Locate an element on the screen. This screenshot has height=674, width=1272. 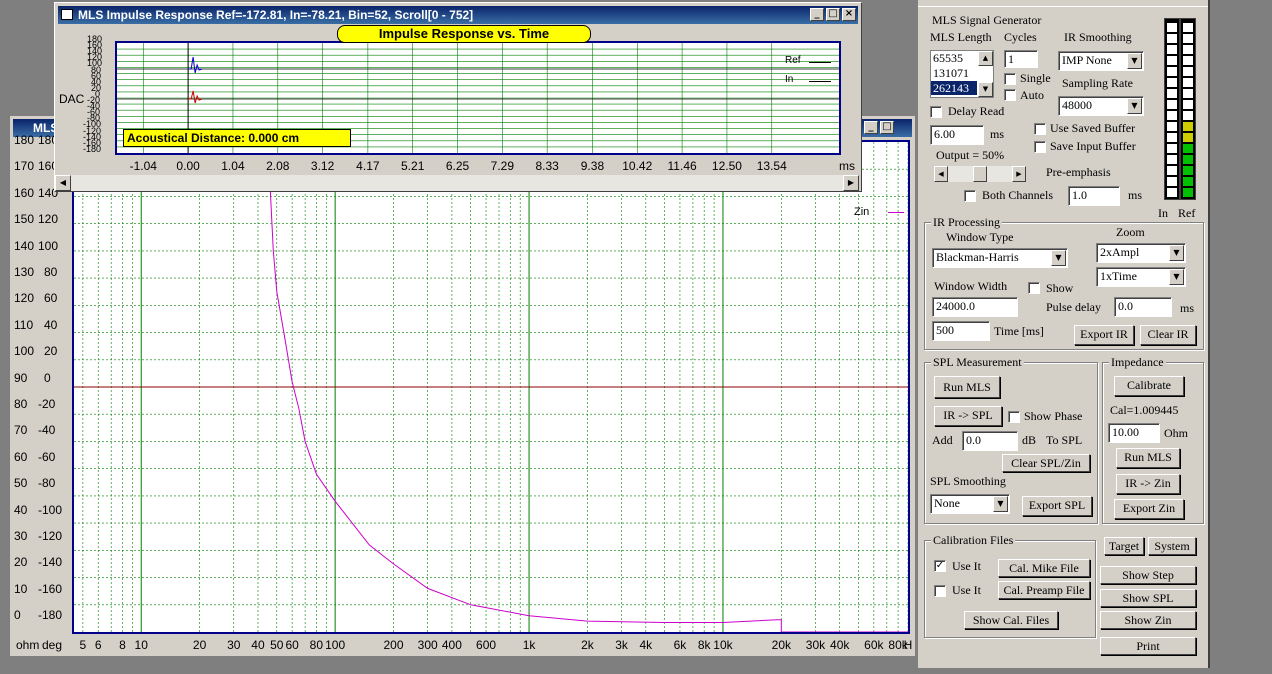
both-channels-field: 1.0 is located at coordinates (1094, 196).